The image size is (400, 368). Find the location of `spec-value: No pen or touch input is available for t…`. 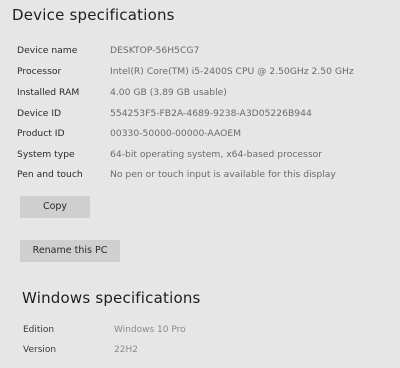

spec-value: No pen or touch input is available for t… is located at coordinates (223, 174).